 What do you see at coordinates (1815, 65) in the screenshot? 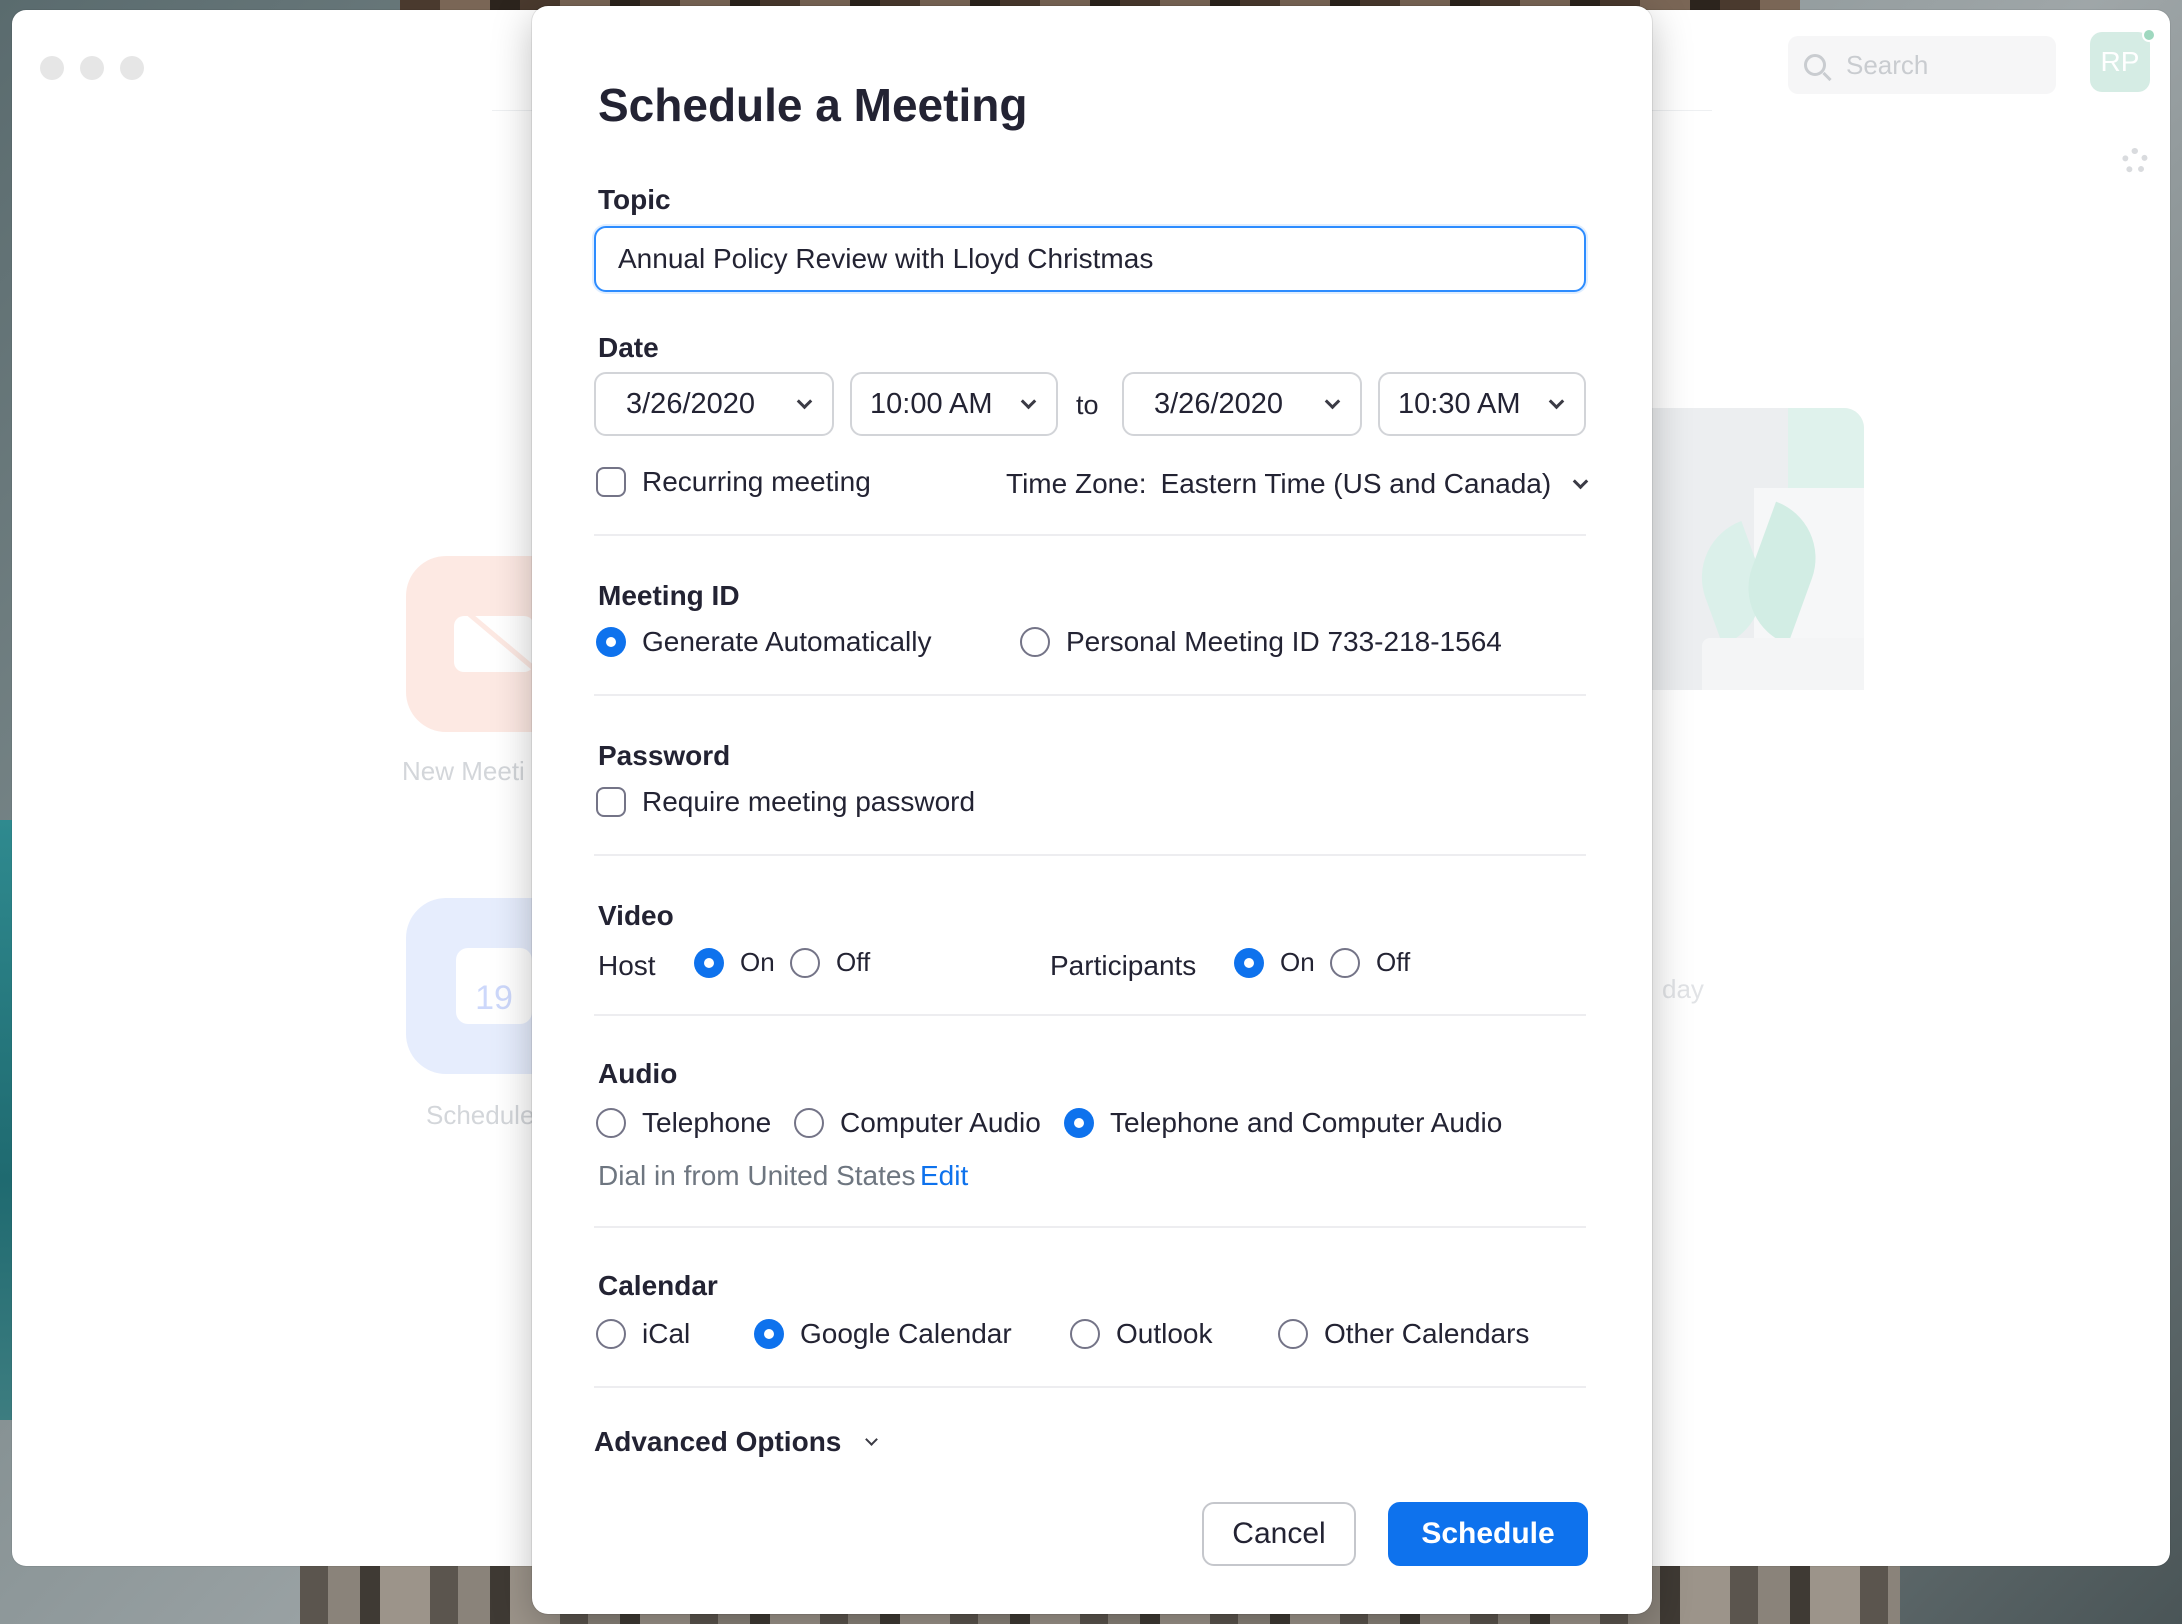
I see `search-icon` at bounding box center [1815, 65].